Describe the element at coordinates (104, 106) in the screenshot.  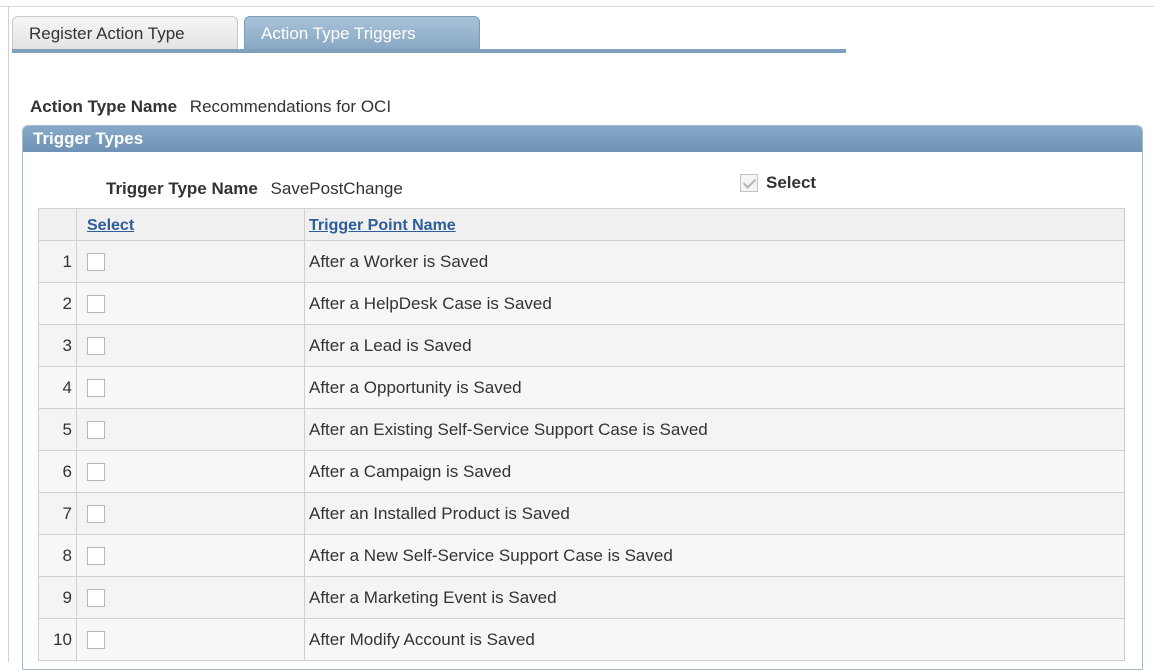
I see `action-type-name-label: Action Type Name` at that location.